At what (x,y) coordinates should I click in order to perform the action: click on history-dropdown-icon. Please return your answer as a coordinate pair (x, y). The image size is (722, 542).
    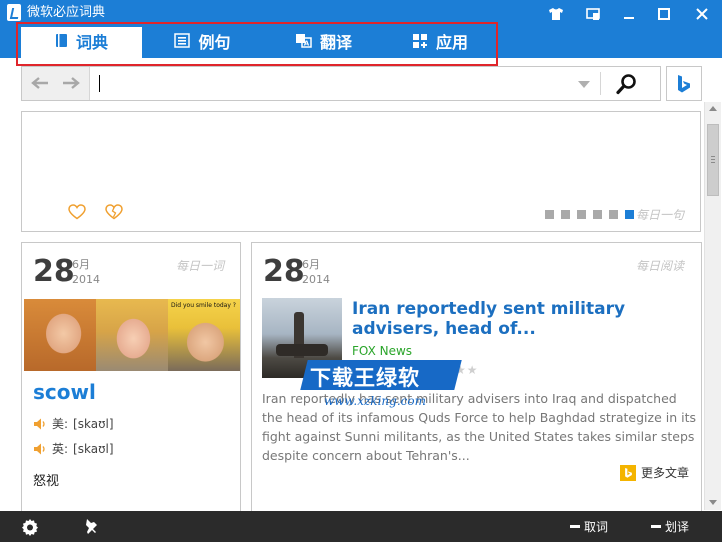
    Looking at the image, I should click on (584, 84).